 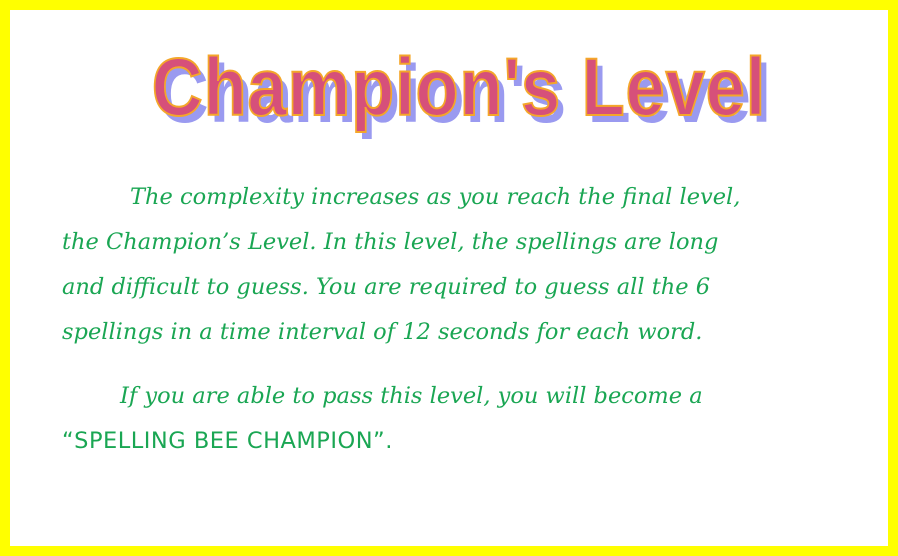 I want to click on page-title: Champion's Level, so click(x=459, y=87).